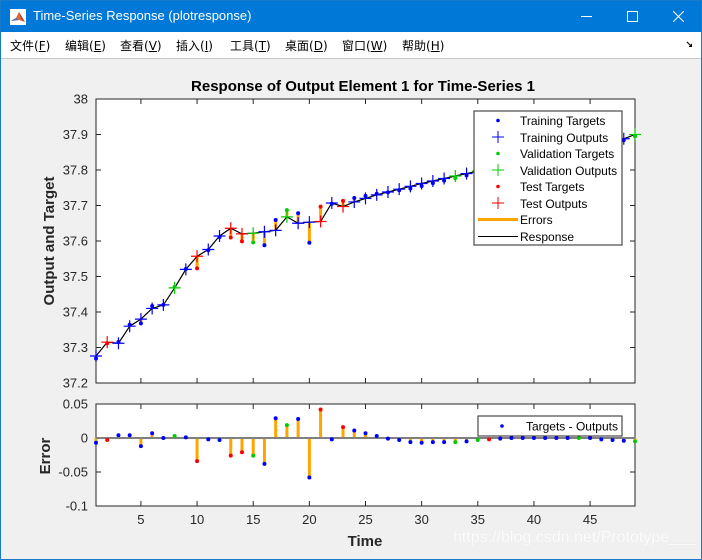 The width and height of the screenshot is (702, 560). I want to click on error-legend: Targets - Outputs, so click(550, 426).